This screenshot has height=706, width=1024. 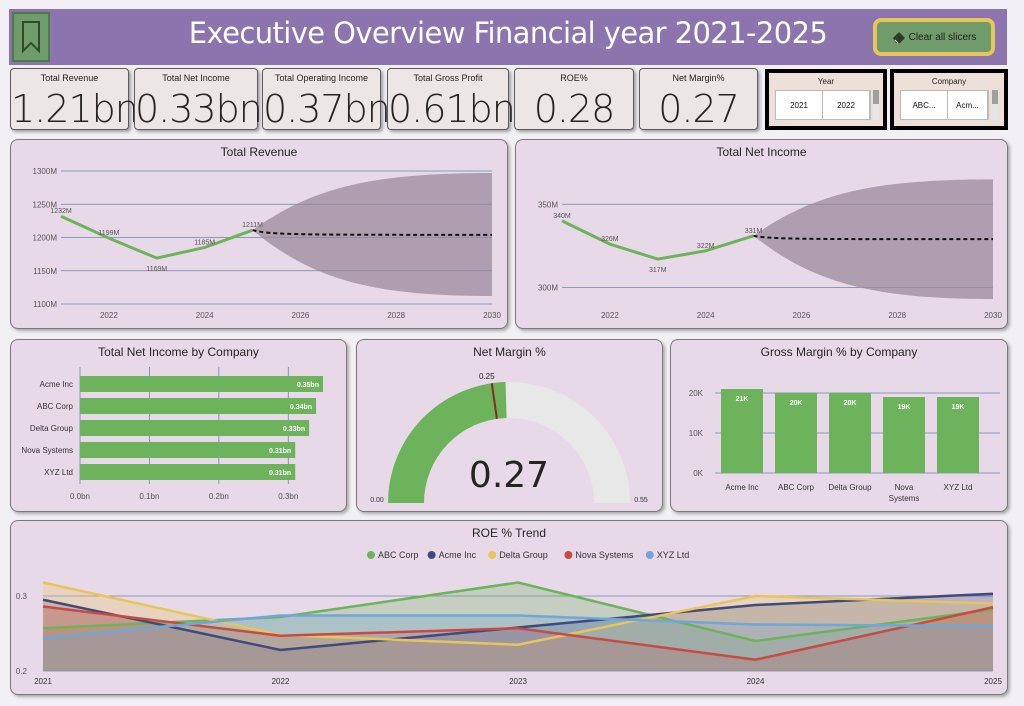 What do you see at coordinates (196, 78) in the screenshot?
I see `kpi-label: Total Net Income` at bounding box center [196, 78].